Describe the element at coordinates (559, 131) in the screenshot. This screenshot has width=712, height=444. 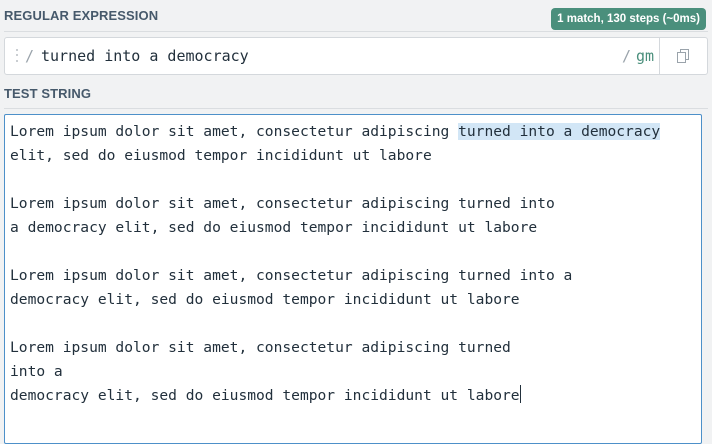
I see `match-highlight: turned into a democracy` at that location.